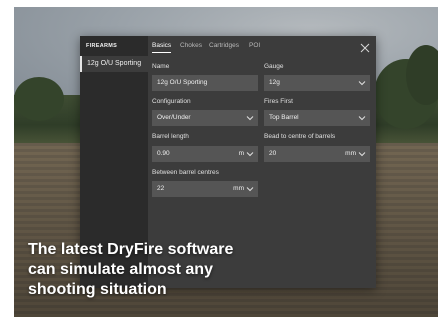 The image size is (440, 324). What do you see at coordinates (162, 47) in the screenshot?
I see `tab-basics: Basics` at bounding box center [162, 47].